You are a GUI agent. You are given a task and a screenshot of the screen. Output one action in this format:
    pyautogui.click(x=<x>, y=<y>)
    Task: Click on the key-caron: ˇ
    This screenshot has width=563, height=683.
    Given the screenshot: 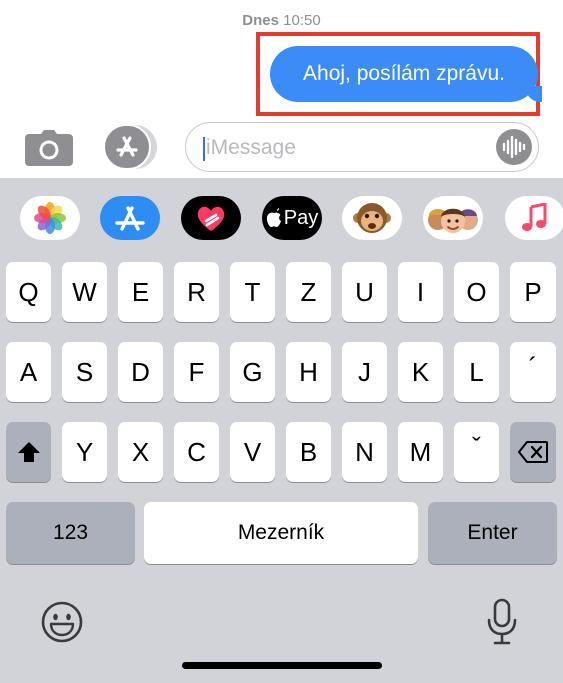 What is the action you would take?
    pyautogui.click(x=476, y=452)
    